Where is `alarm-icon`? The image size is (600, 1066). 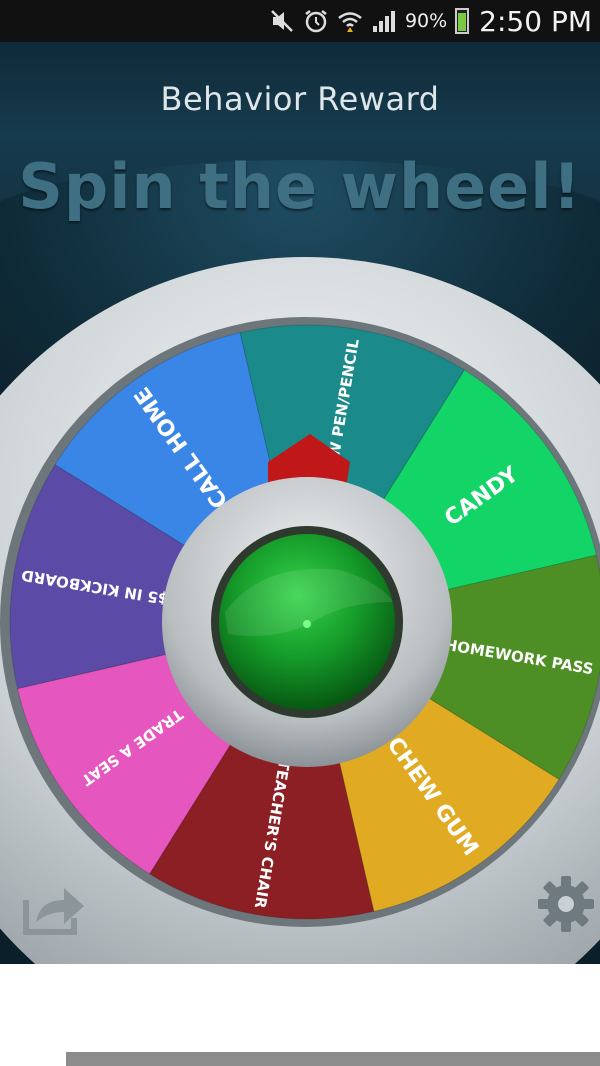 alarm-icon is located at coordinates (316, 21).